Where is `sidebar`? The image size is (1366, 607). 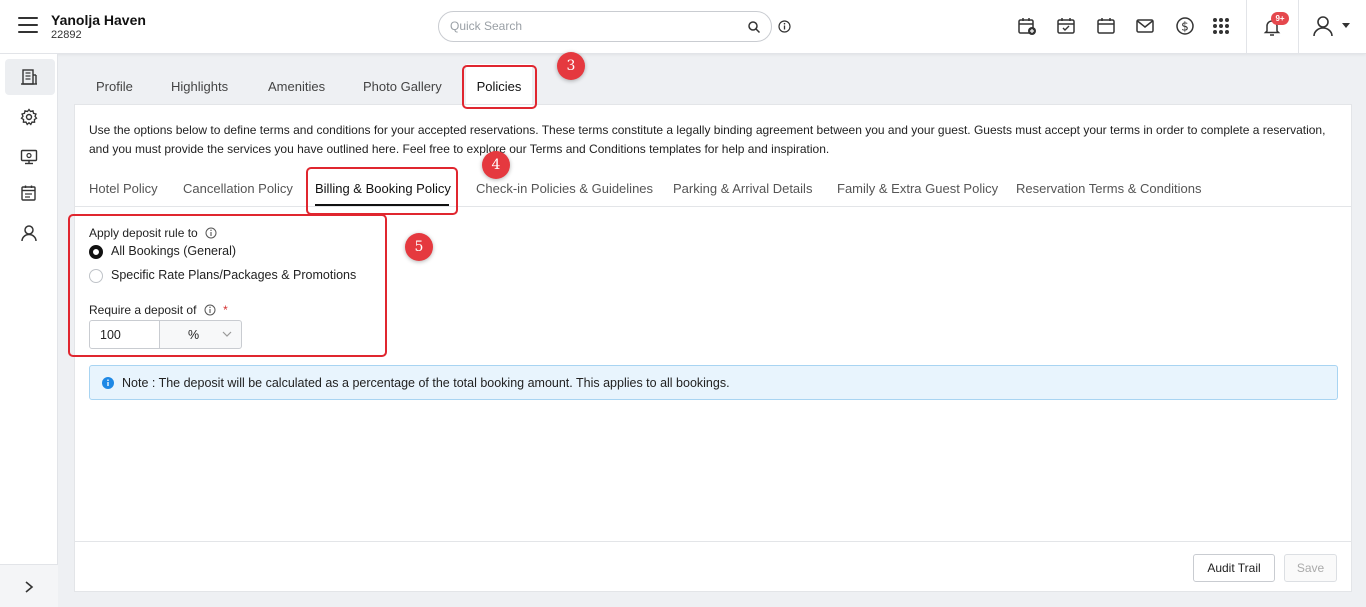
sidebar is located at coordinates (29, 330).